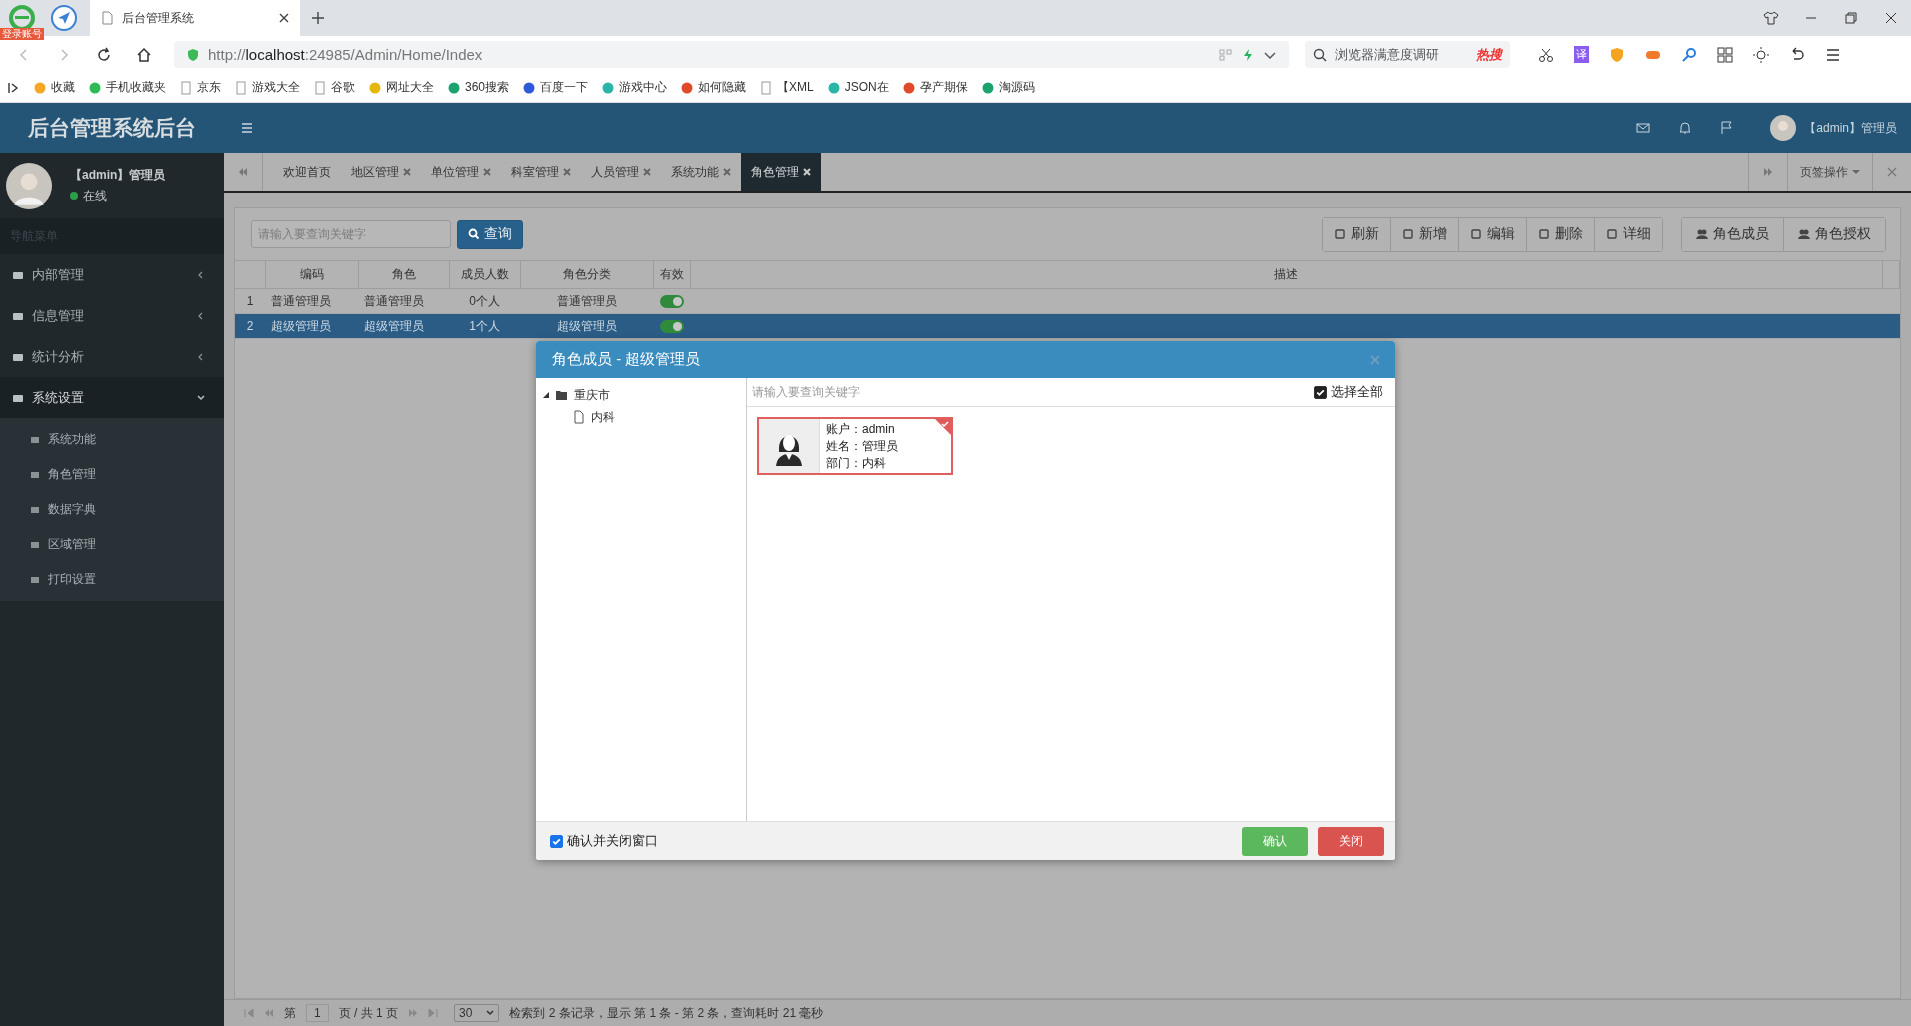  What do you see at coordinates (144, 54) in the screenshot?
I see `home-icon` at bounding box center [144, 54].